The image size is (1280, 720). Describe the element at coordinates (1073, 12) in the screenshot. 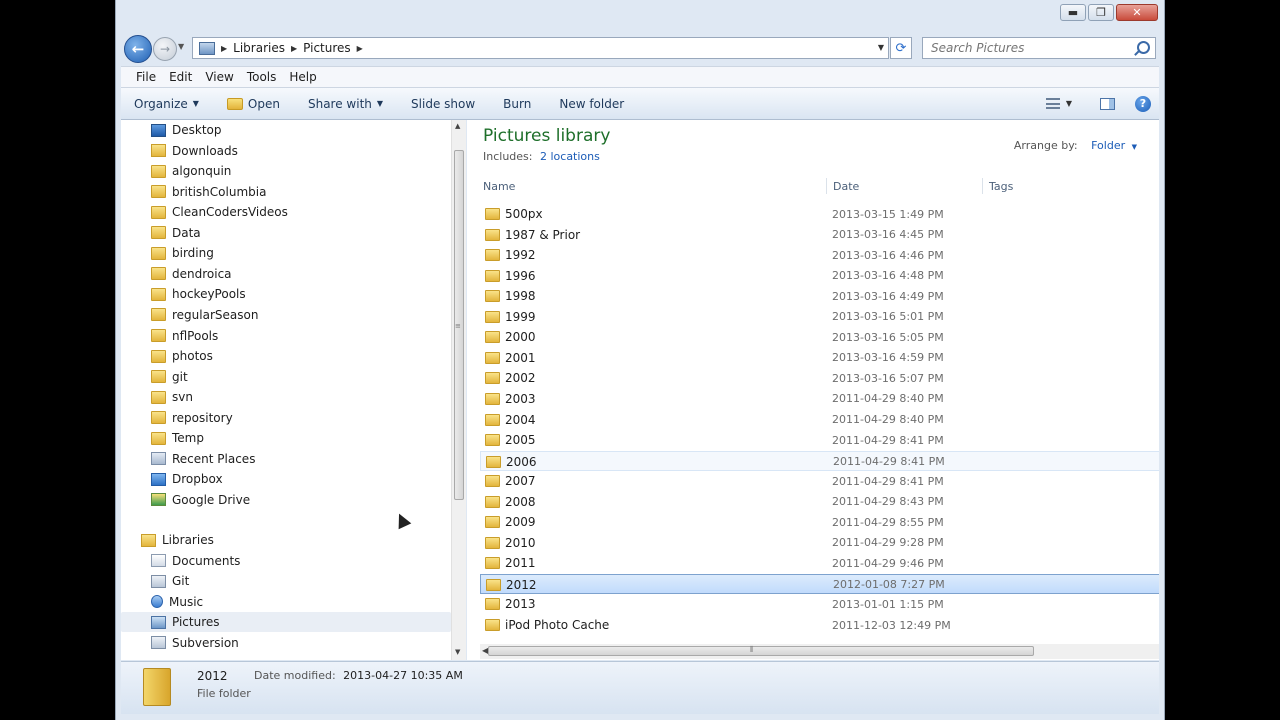

I see `minimize-button: ▬` at that location.